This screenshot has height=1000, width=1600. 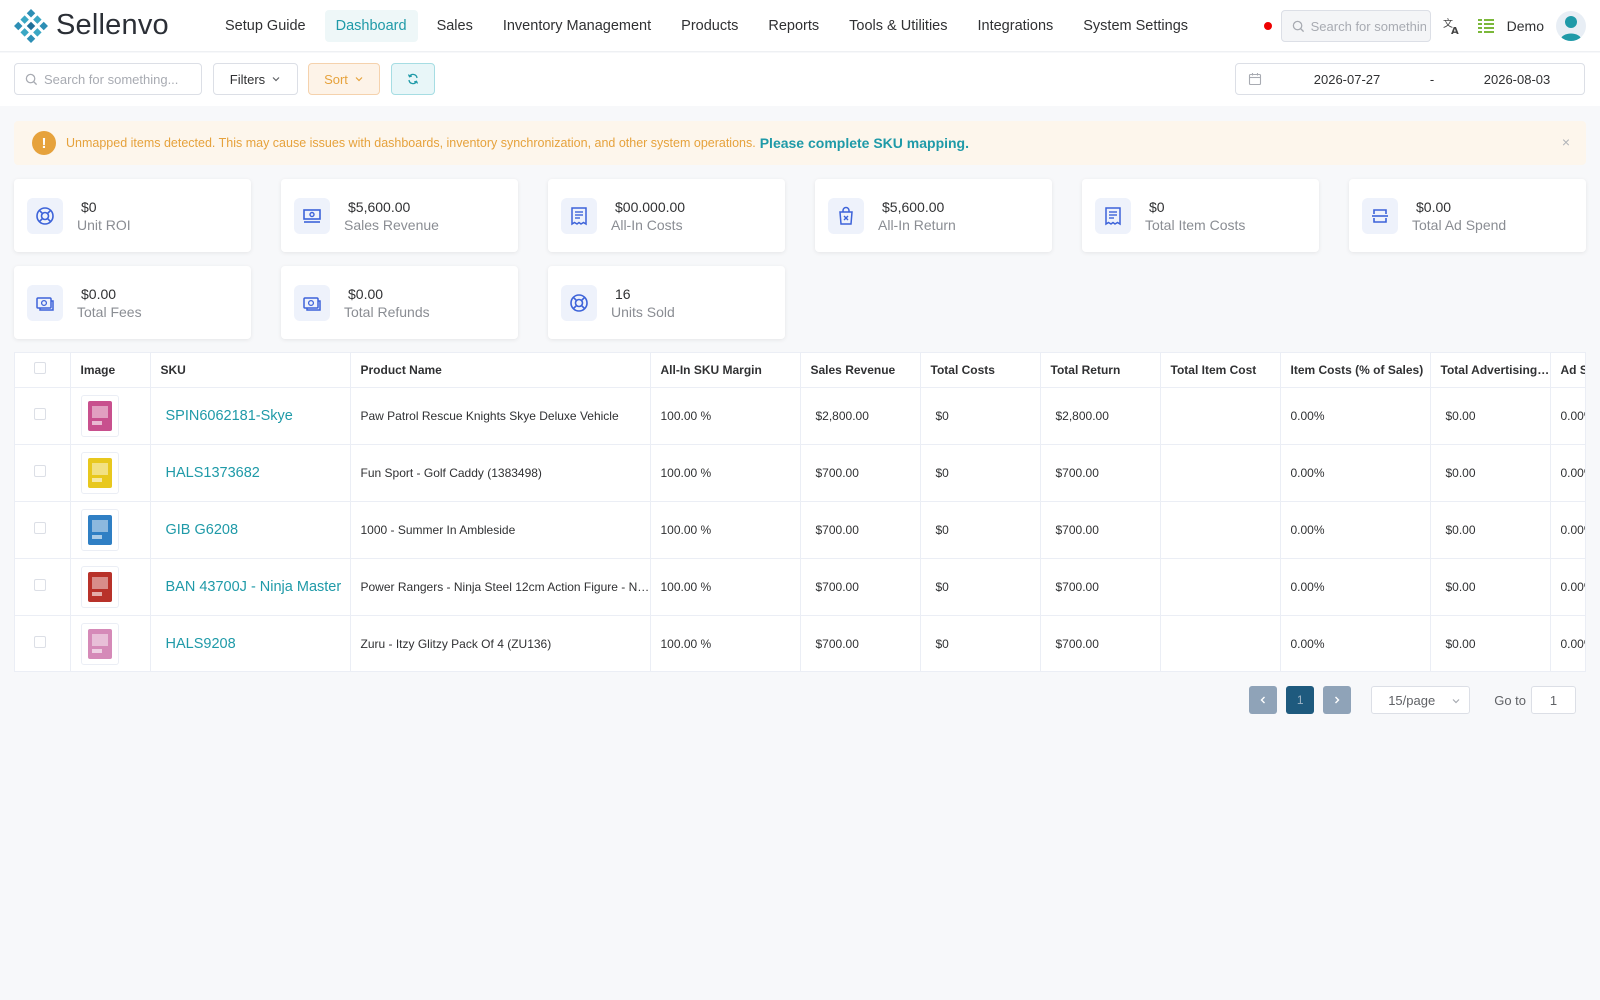 What do you see at coordinates (255, 473) in the screenshot?
I see `sku-link: HALS1373682` at bounding box center [255, 473].